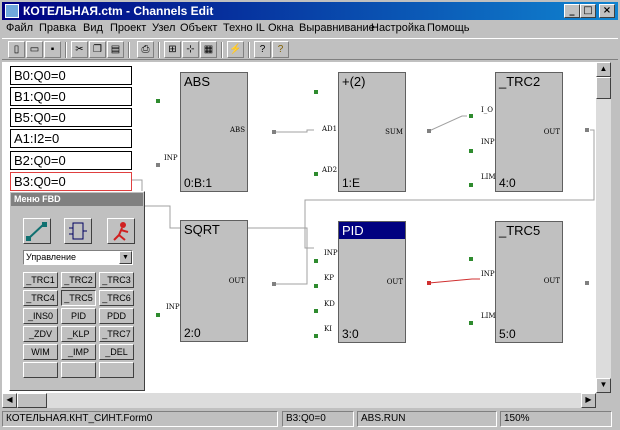  What do you see at coordinates (78, 280) in the screenshot?
I see `palette-button: _TRC2` at bounding box center [78, 280].